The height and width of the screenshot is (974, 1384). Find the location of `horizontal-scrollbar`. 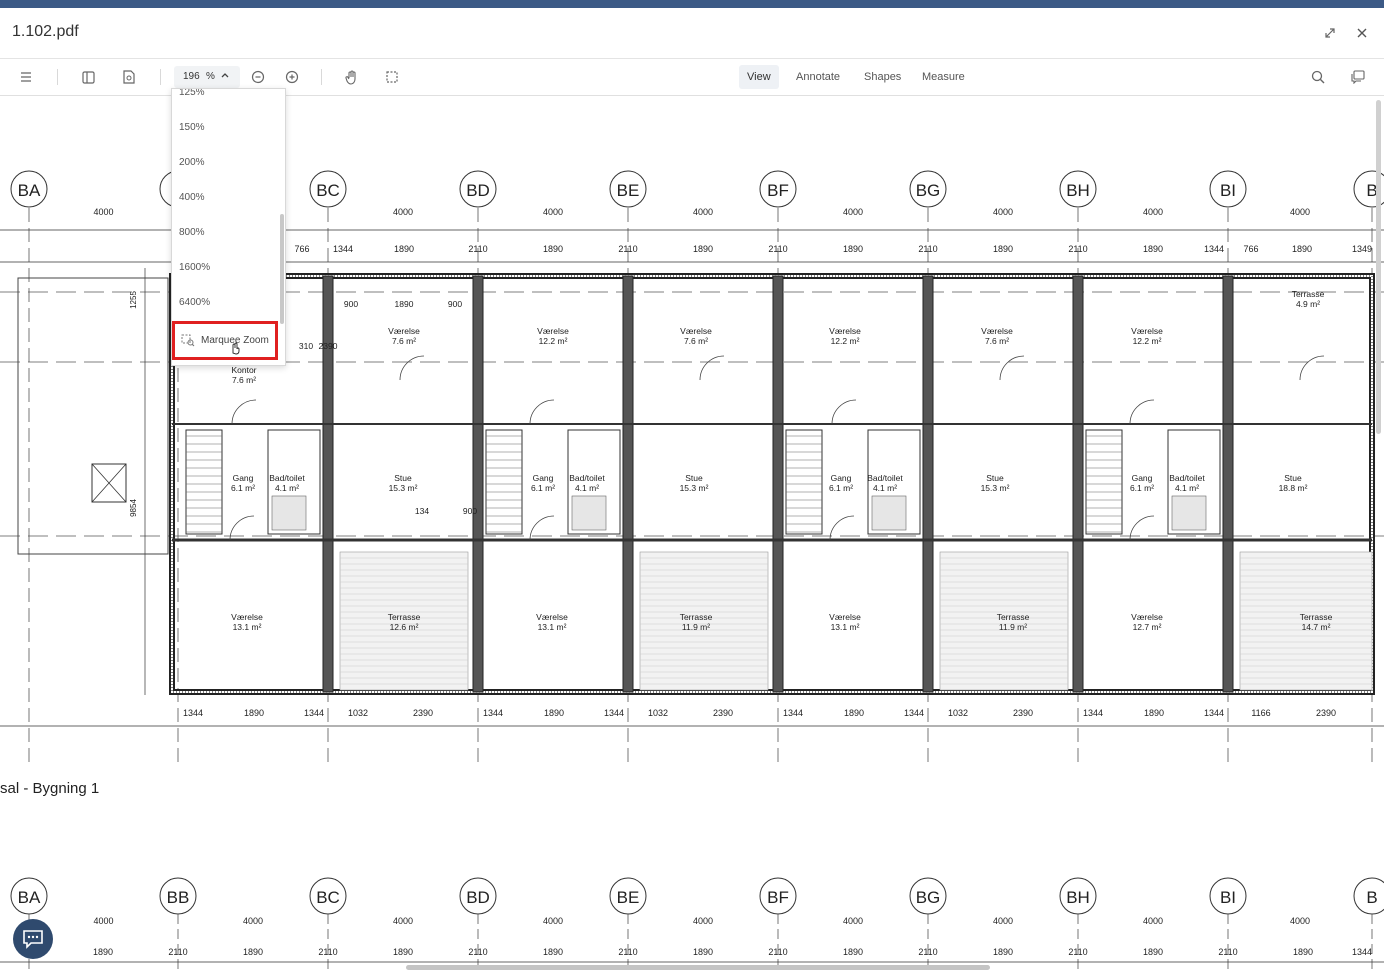

horizontal-scrollbar is located at coordinates (698, 967).